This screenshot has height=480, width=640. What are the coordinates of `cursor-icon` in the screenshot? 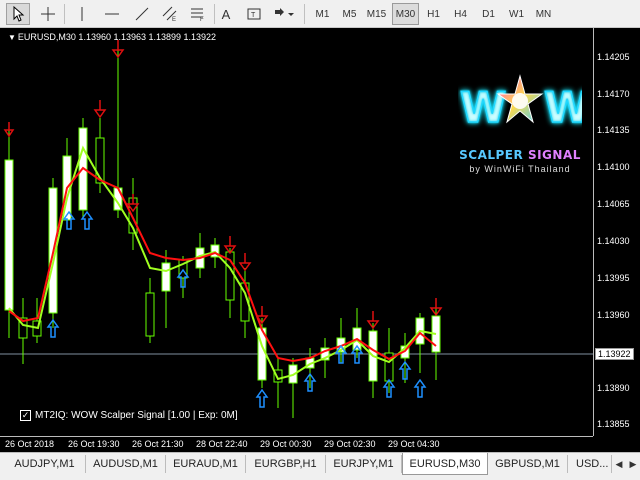 It's located at (19, 14).